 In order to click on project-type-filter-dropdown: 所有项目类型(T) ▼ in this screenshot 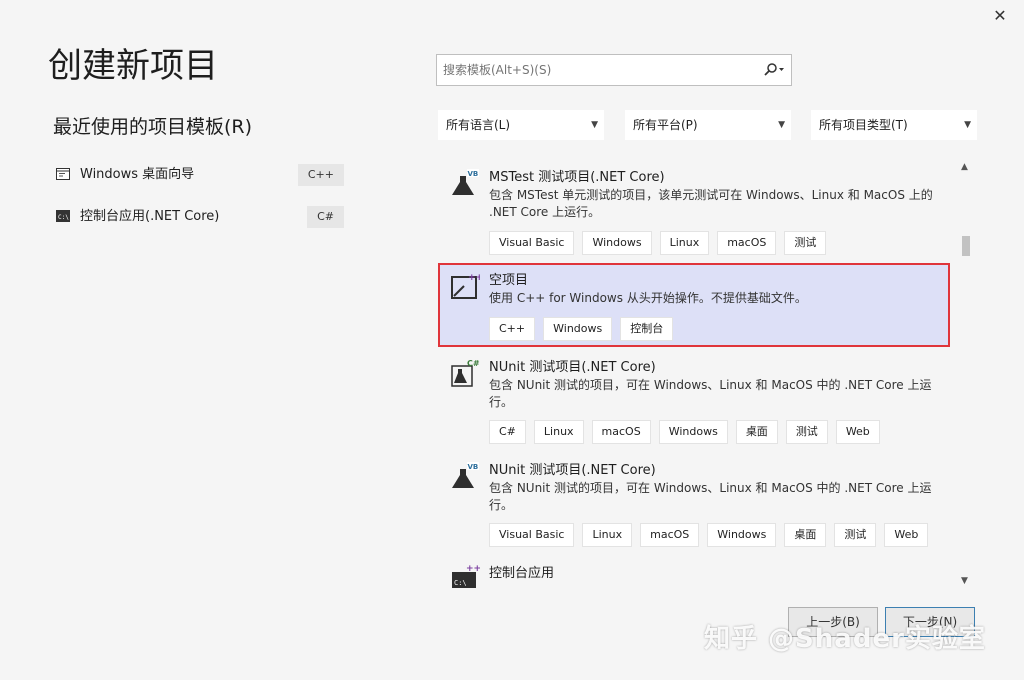, I will do `click(894, 125)`.